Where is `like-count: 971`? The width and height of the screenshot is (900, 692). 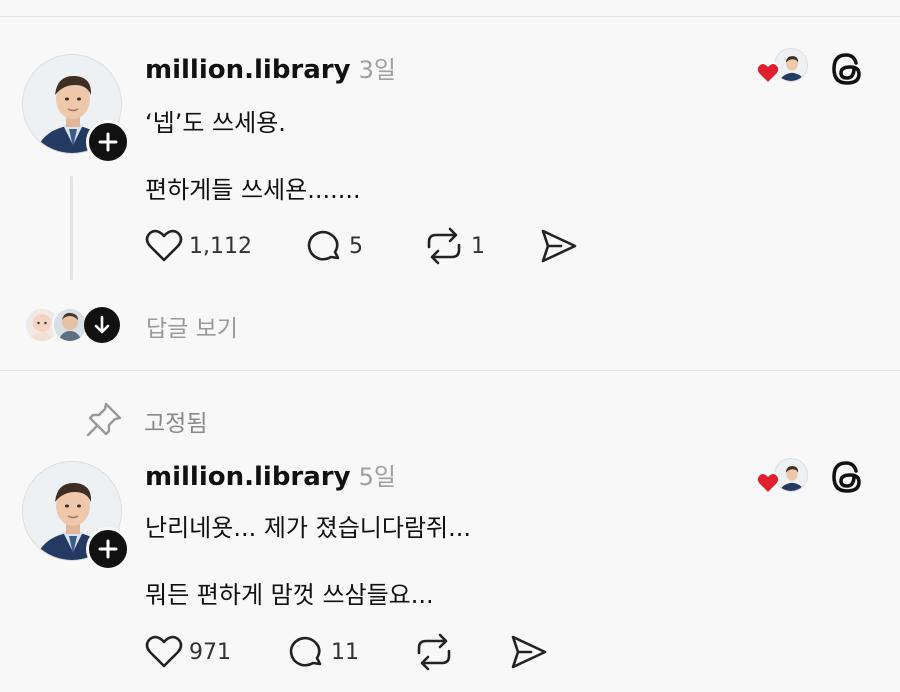 like-count: 971 is located at coordinates (210, 652).